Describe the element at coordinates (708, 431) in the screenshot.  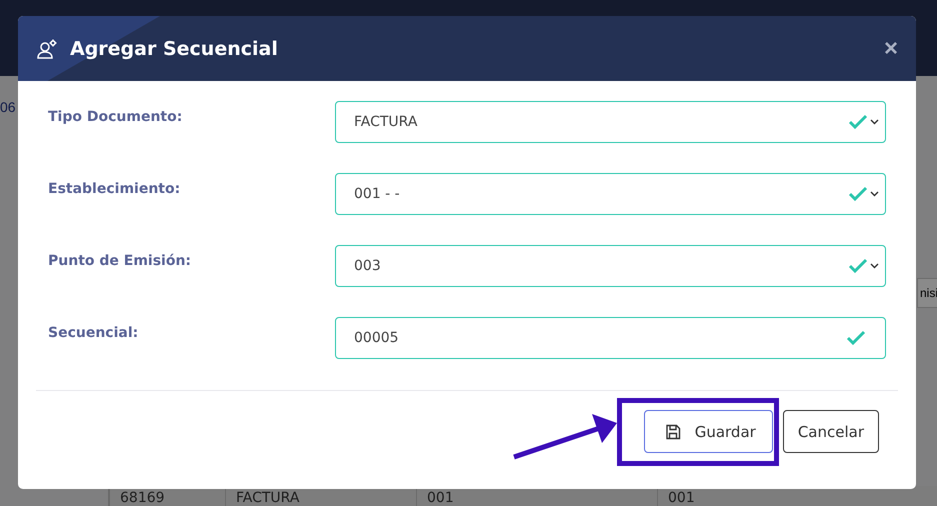
I see `save-button: Guardar` at that location.